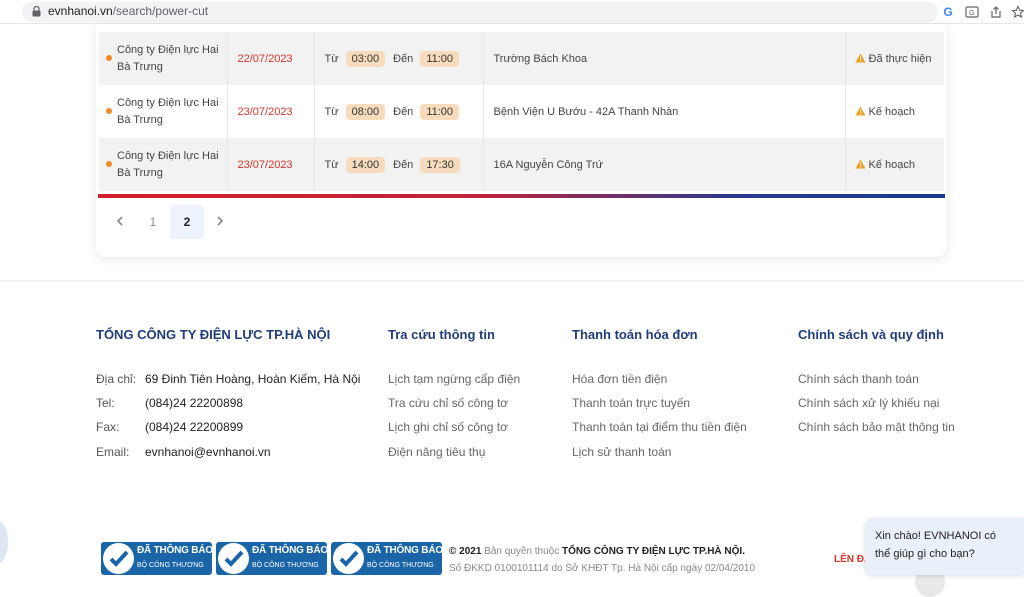 This screenshot has width=1024, height=597. Describe the element at coordinates (876, 427) in the screenshot. I see `link-privacy-policy: Chính sách bảo mật thông tin` at that location.